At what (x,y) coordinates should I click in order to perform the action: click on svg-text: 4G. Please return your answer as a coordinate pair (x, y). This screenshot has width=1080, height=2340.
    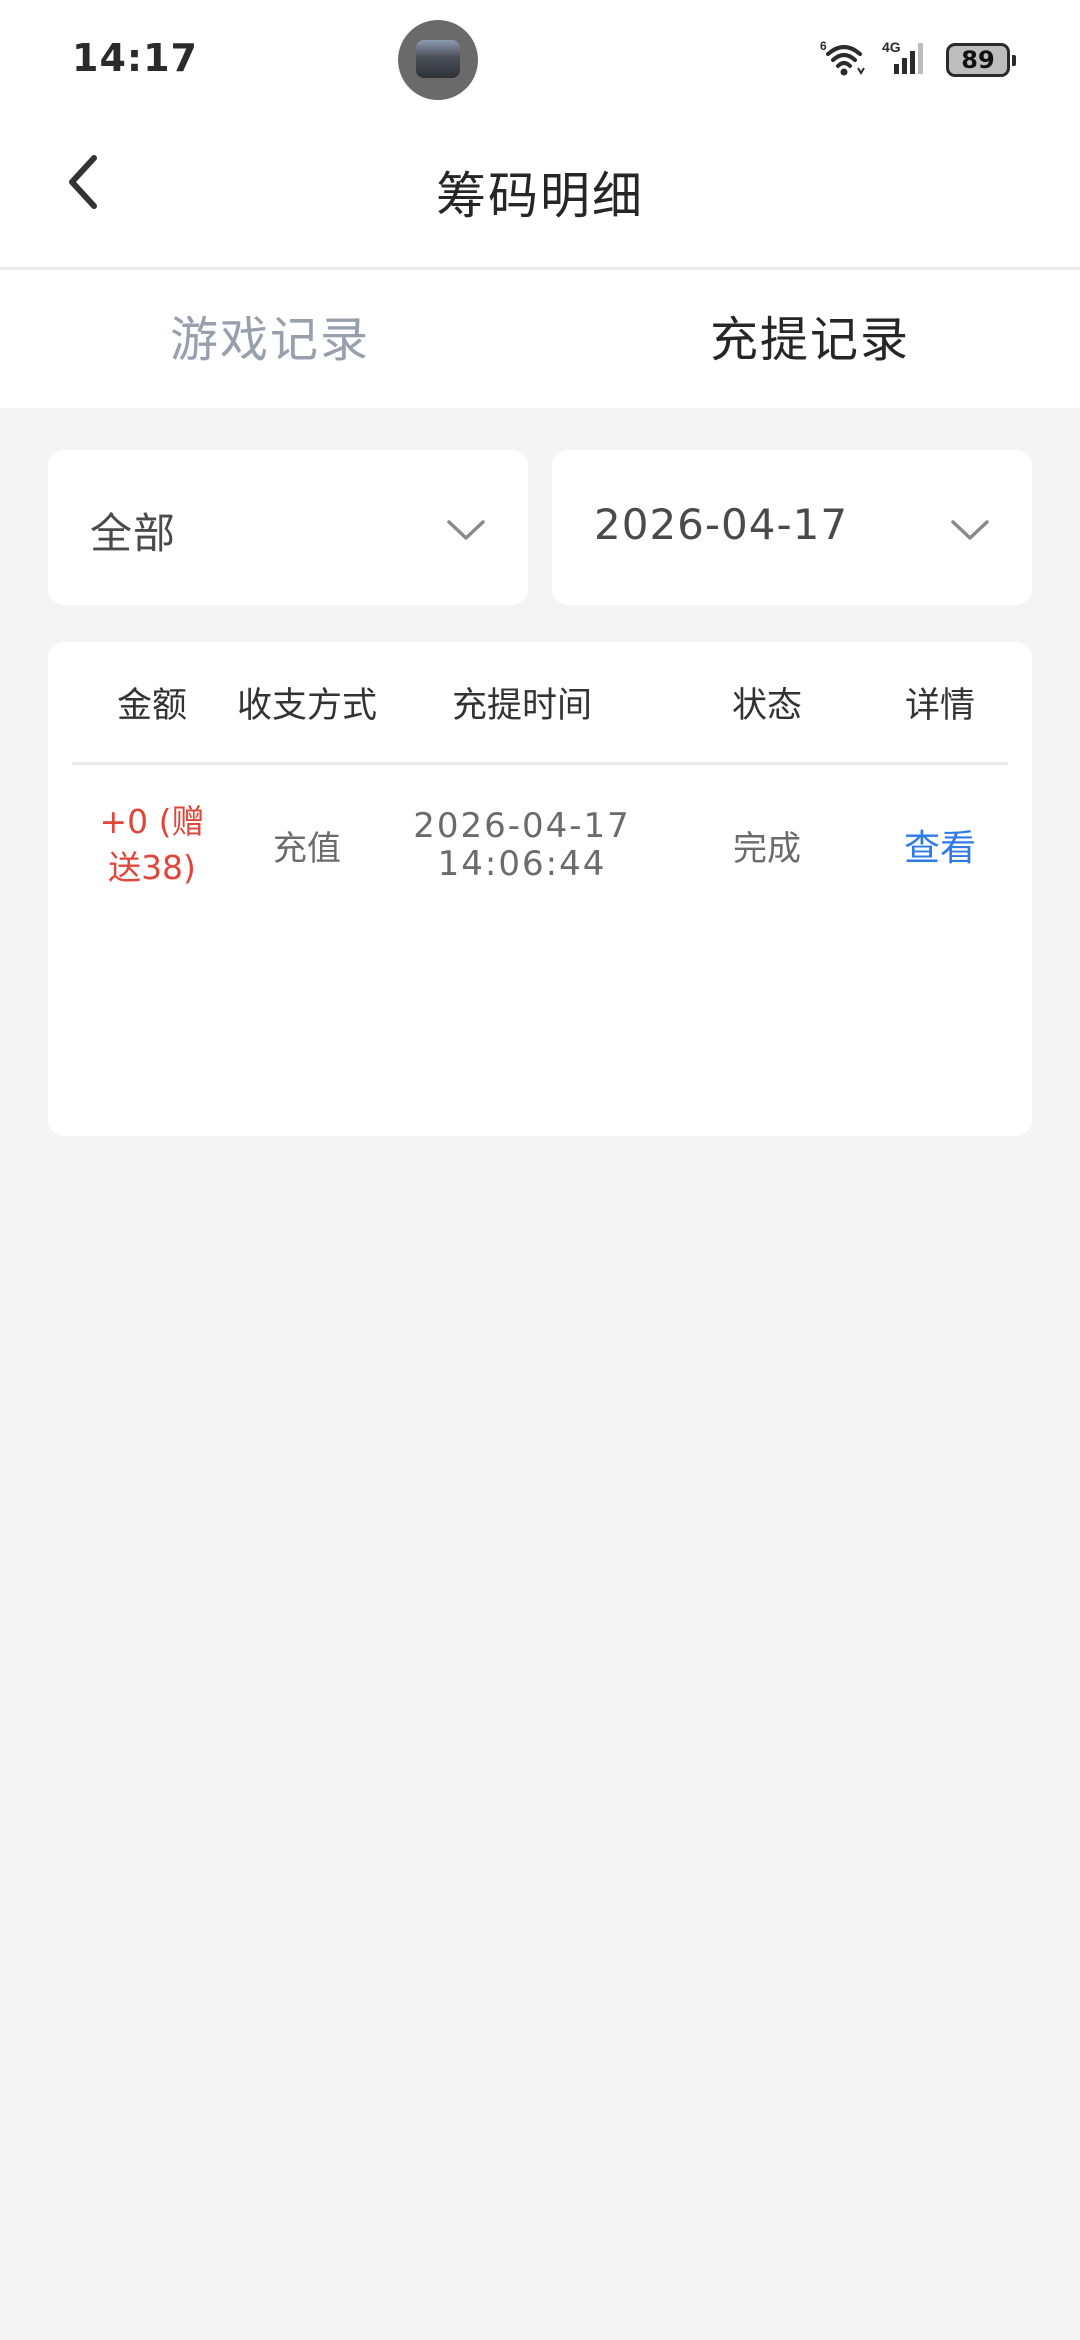
    Looking at the image, I should click on (891, 47).